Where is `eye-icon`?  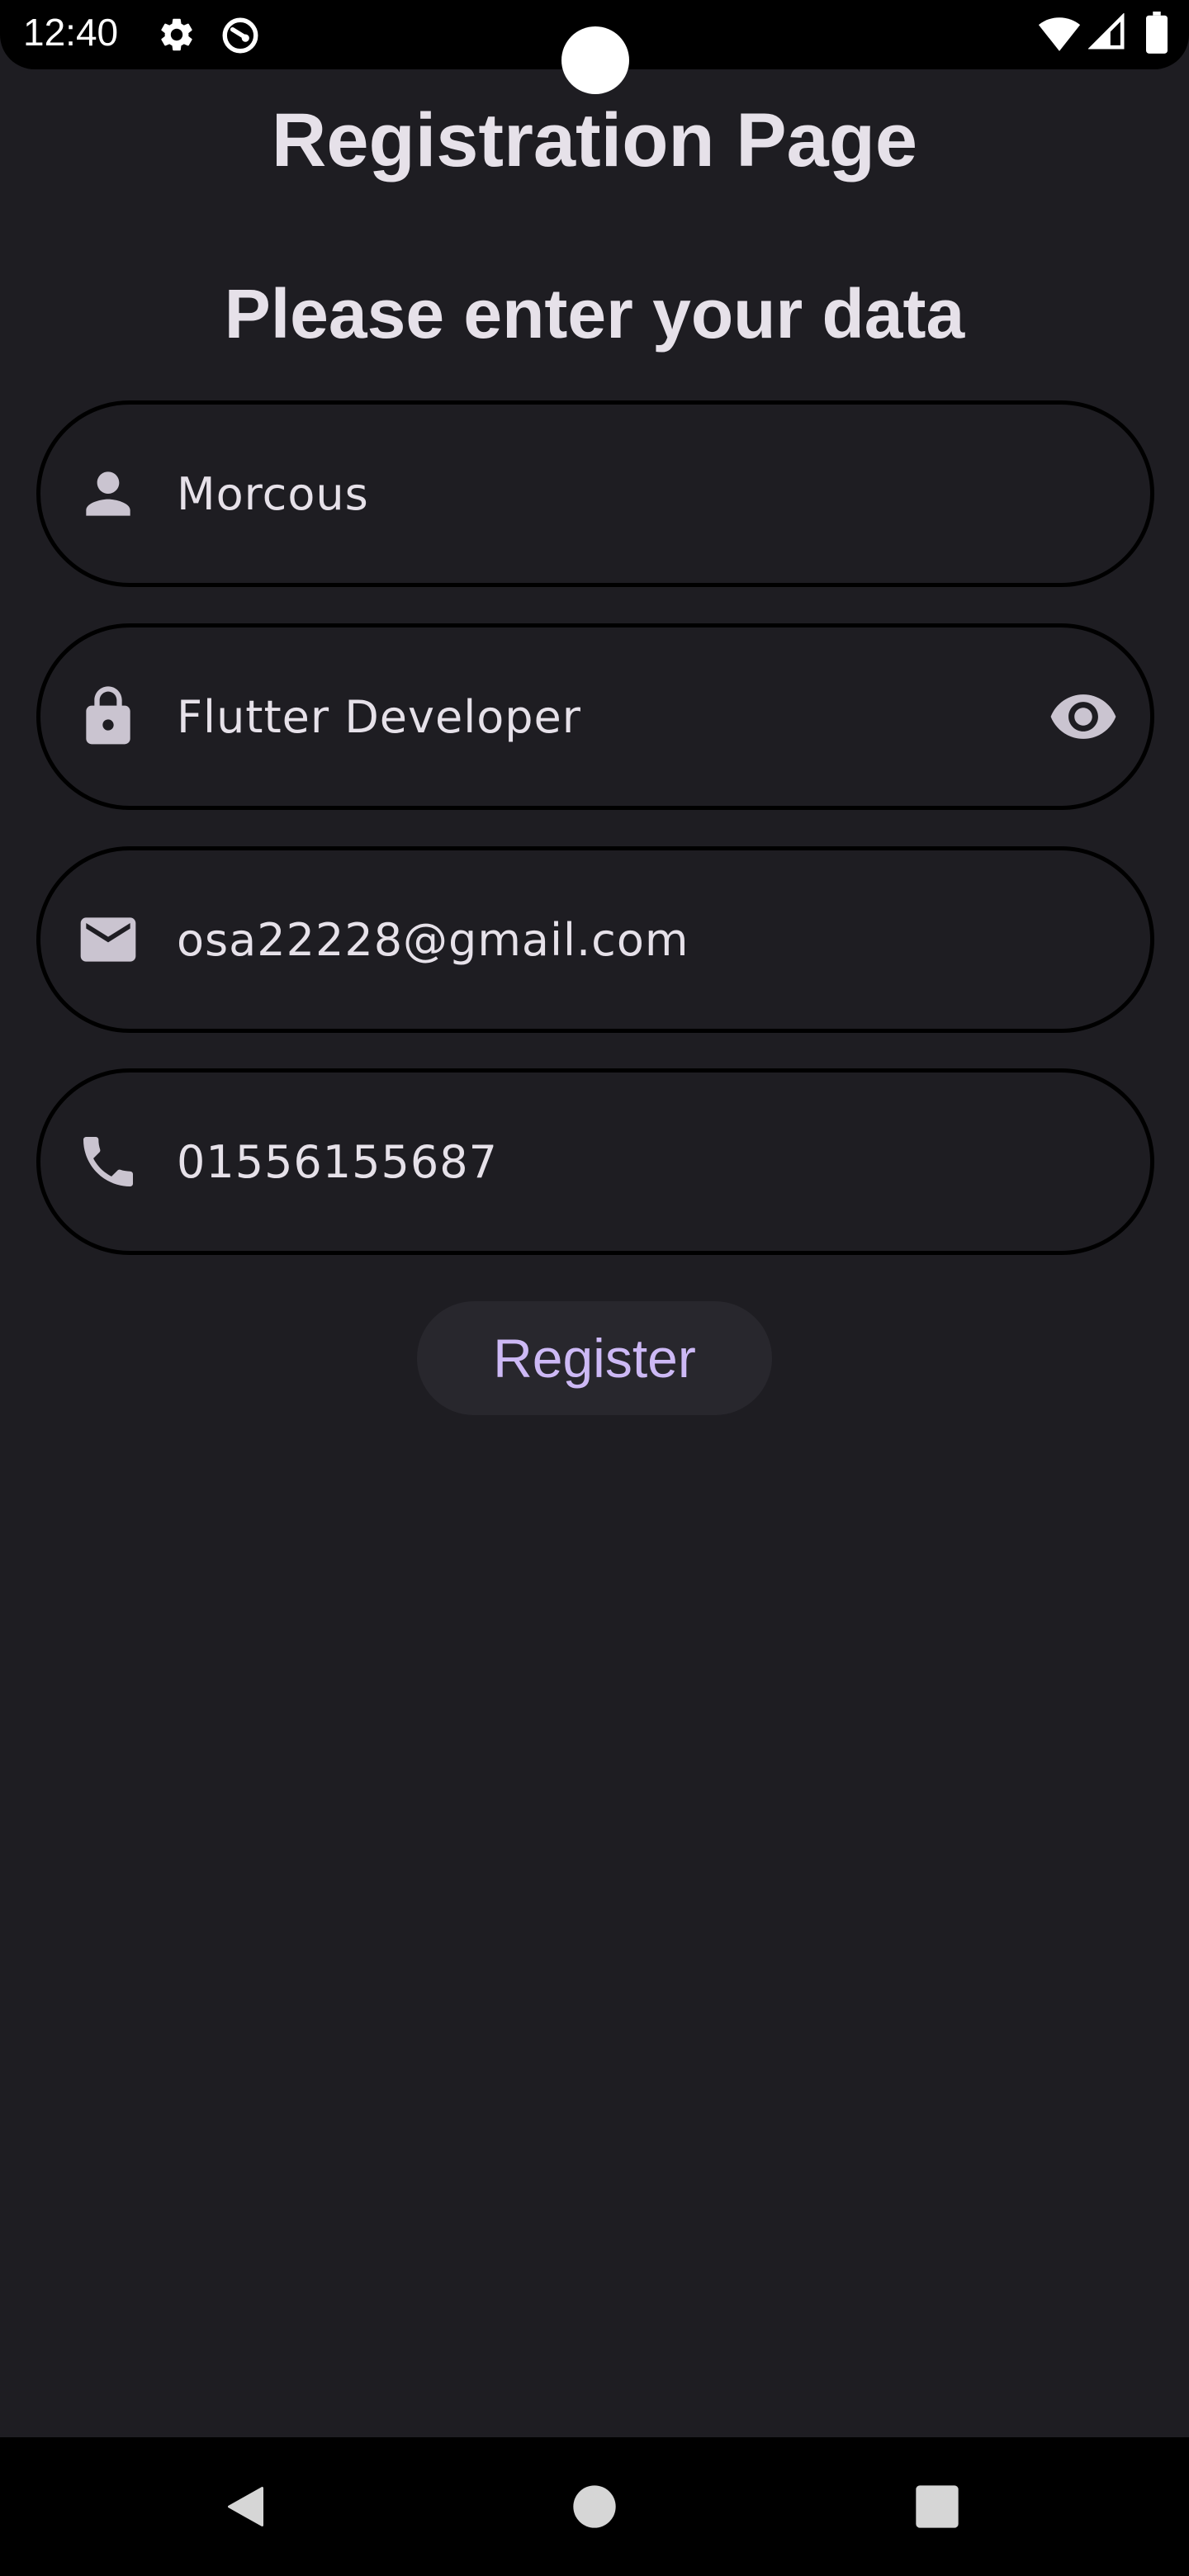
eye-icon is located at coordinates (1083, 716).